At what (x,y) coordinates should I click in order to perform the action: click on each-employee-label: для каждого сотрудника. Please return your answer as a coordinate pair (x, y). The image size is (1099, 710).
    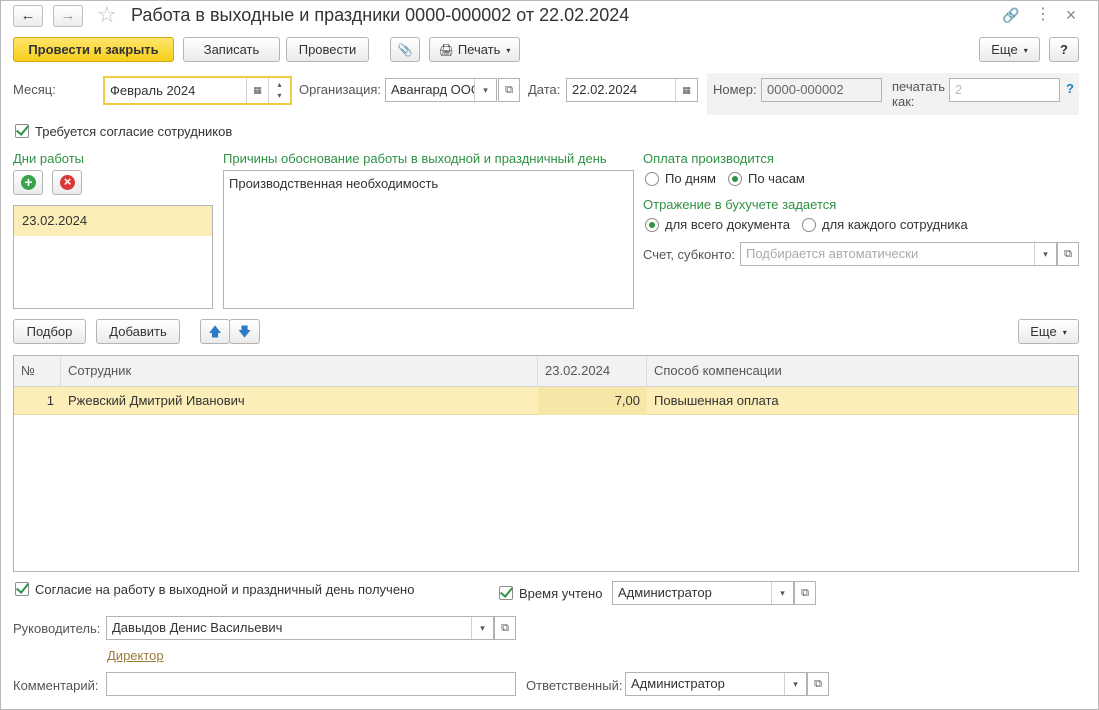
    Looking at the image, I should click on (895, 224).